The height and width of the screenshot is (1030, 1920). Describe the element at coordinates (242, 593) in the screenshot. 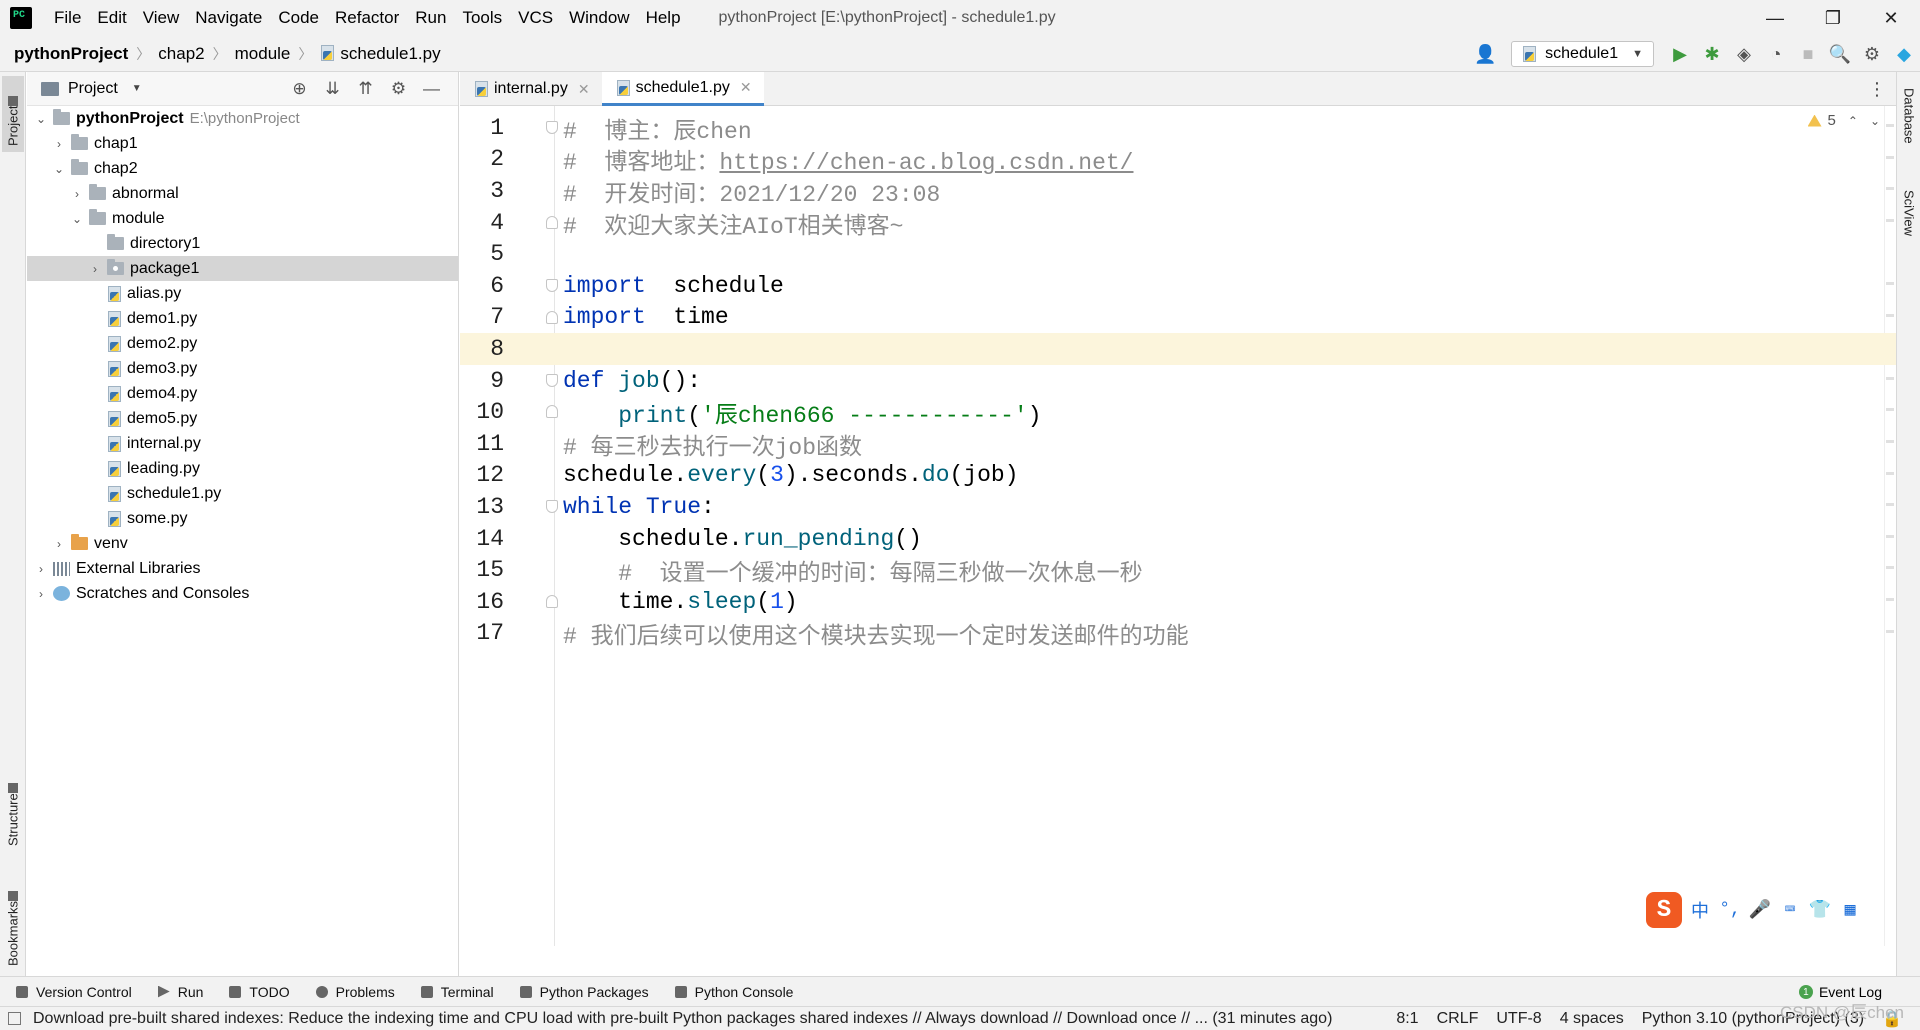

I see `tree-item-scratches-and-consoles: › Scratches and Consoles` at that location.